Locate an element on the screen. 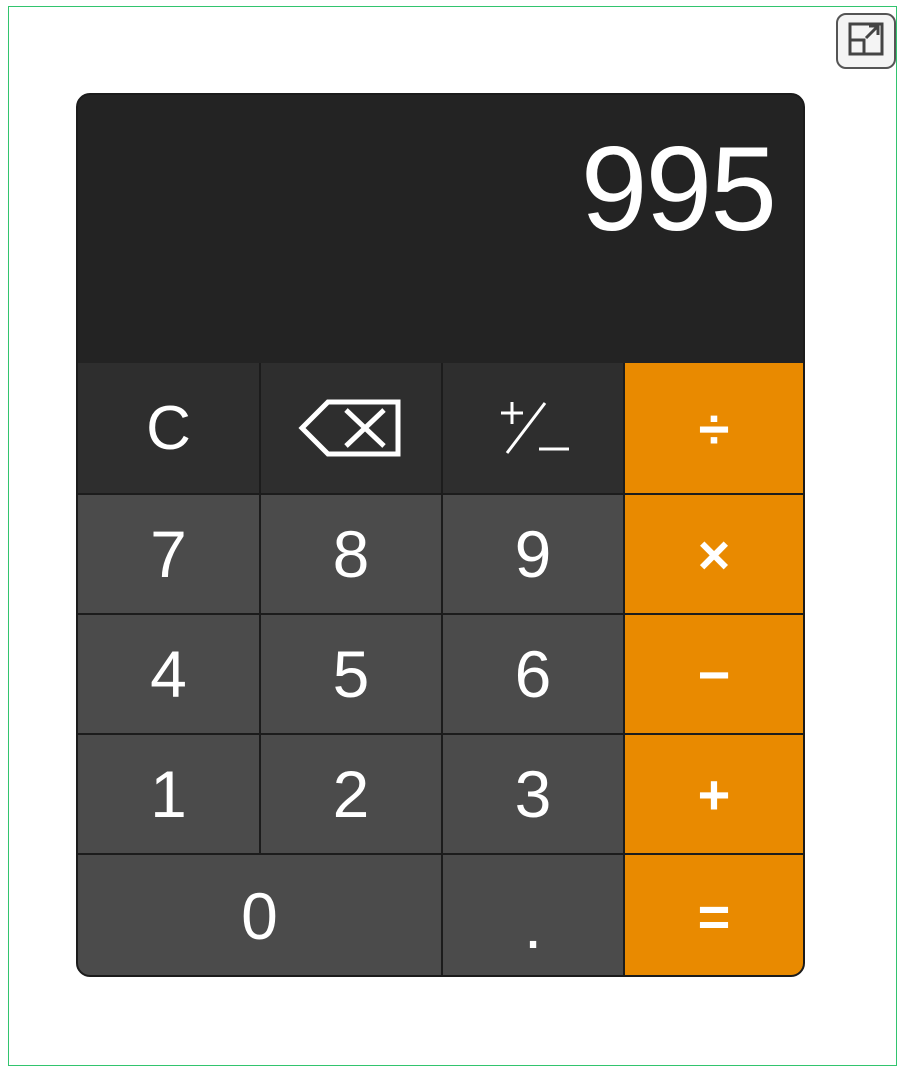 The height and width of the screenshot is (1066, 899). toggle-sign-button is located at coordinates (534, 429).